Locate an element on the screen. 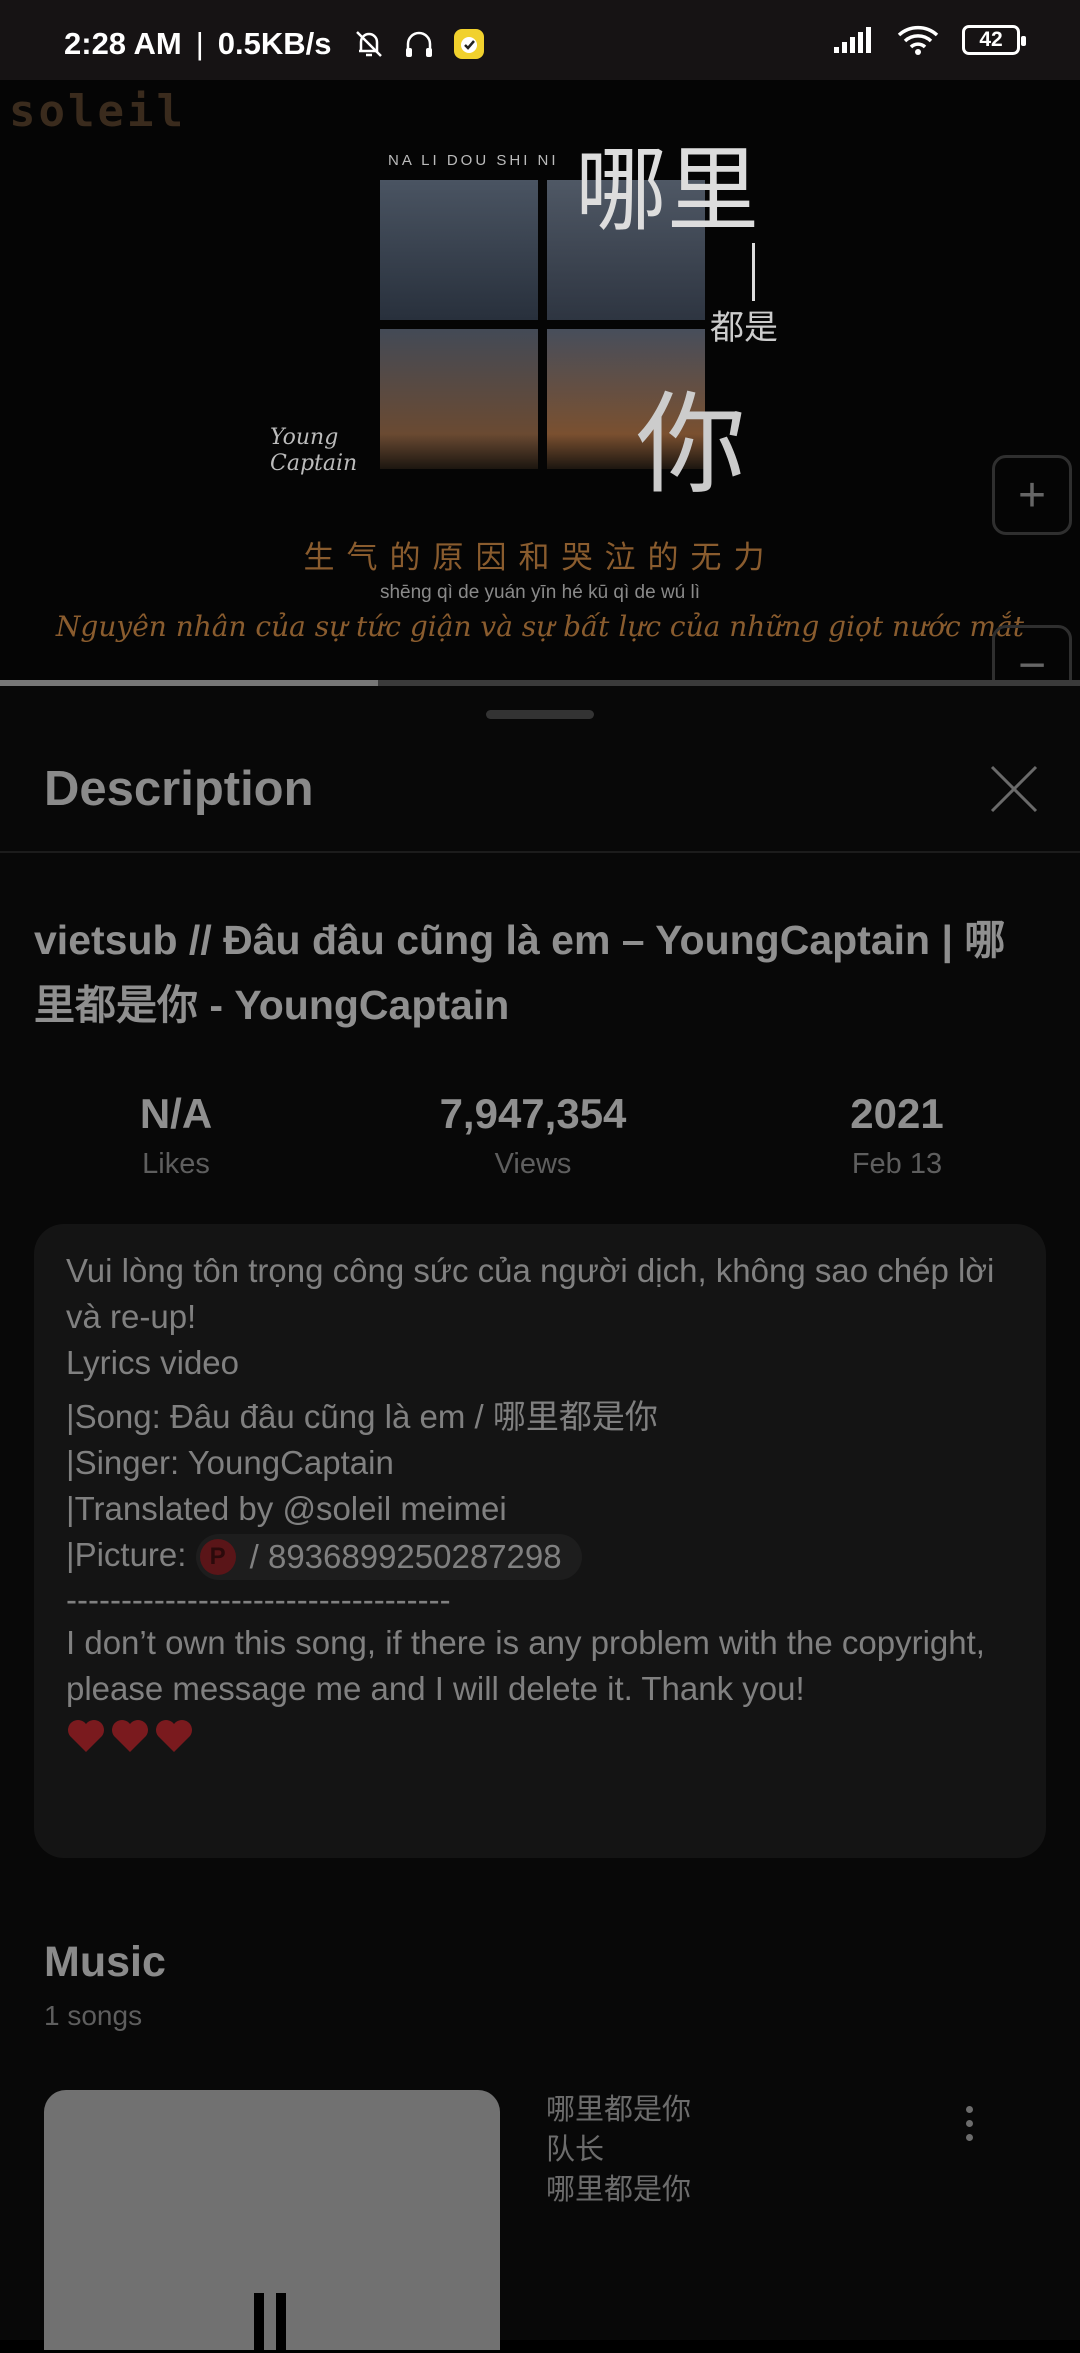  date-label: Feb 13 is located at coordinates (897, 1164).